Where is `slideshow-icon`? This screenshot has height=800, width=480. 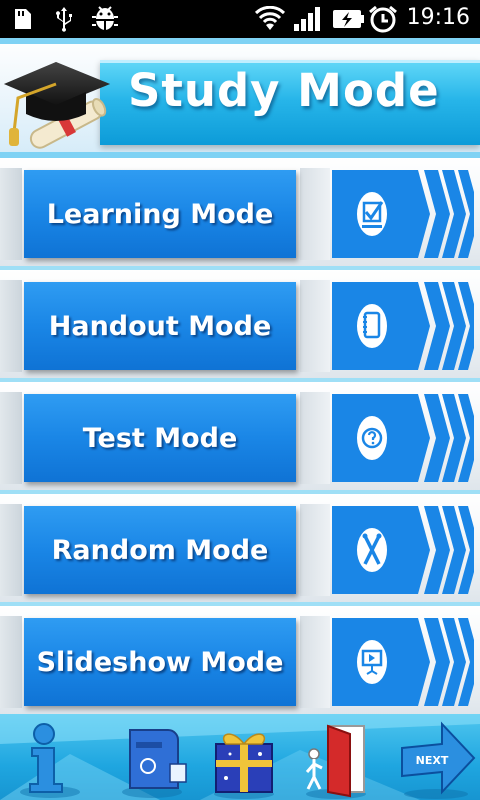
slideshow-icon is located at coordinates (372, 662).